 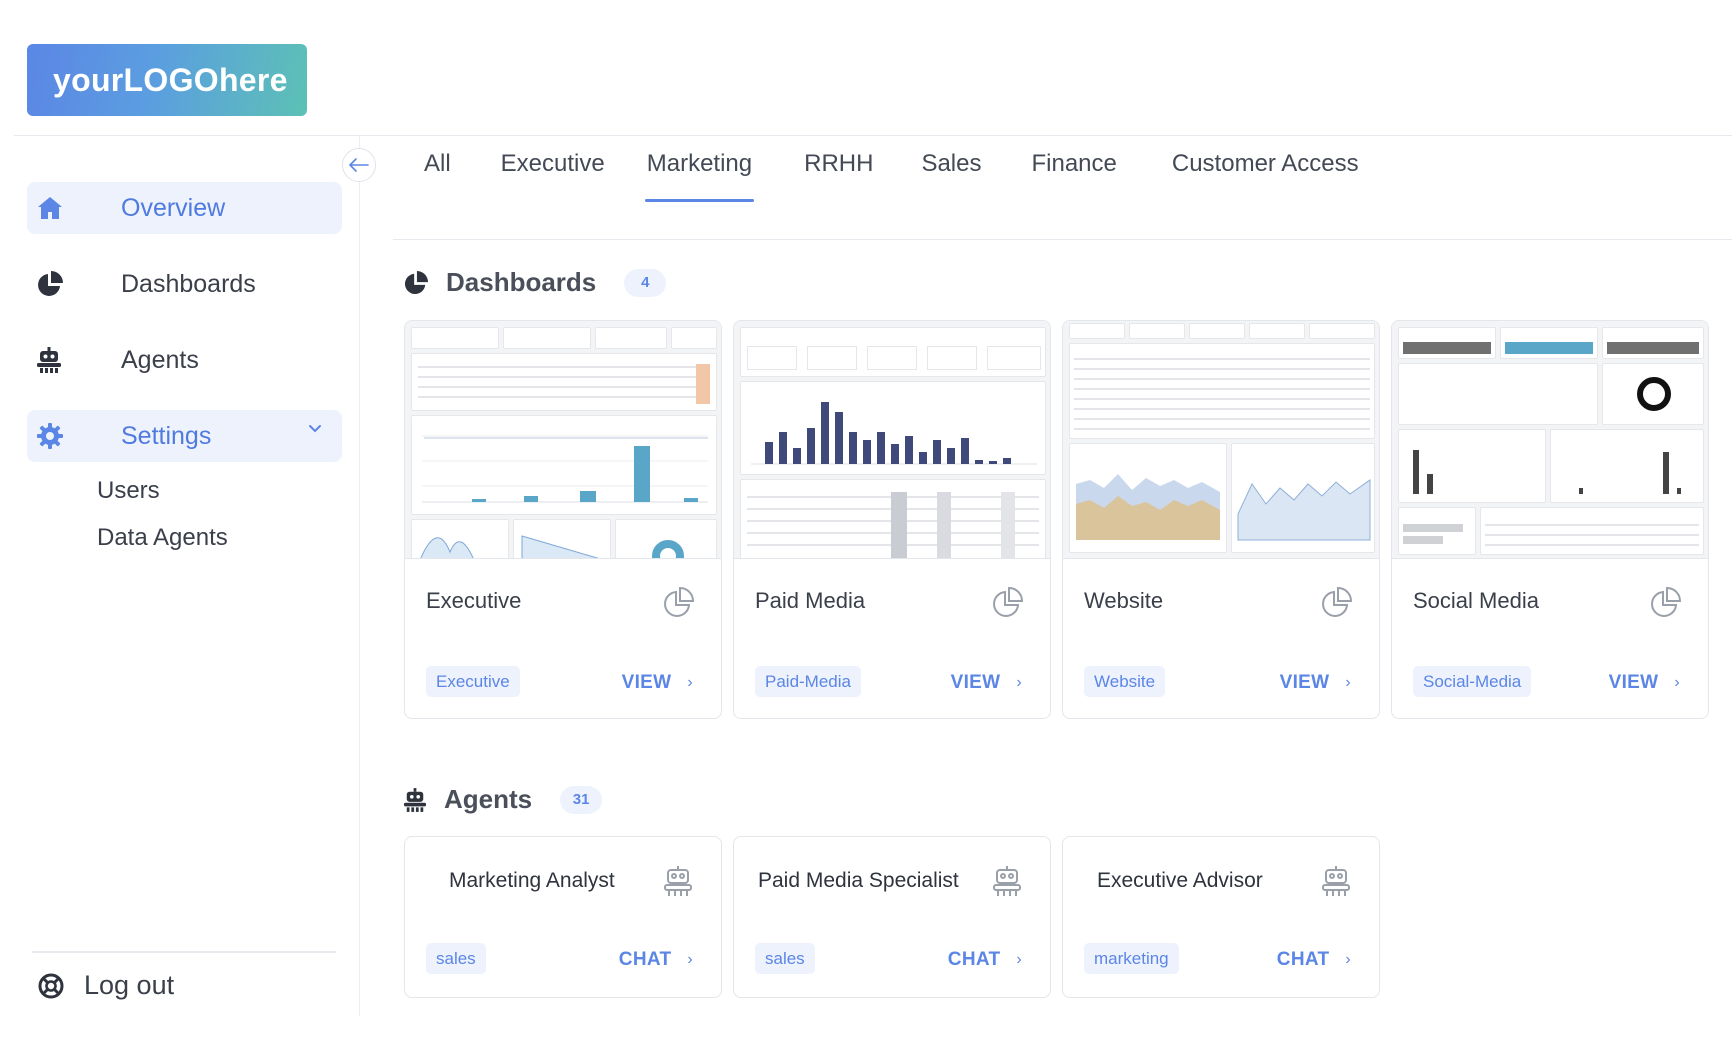 I want to click on gear-icon, so click(x=59, y=436).